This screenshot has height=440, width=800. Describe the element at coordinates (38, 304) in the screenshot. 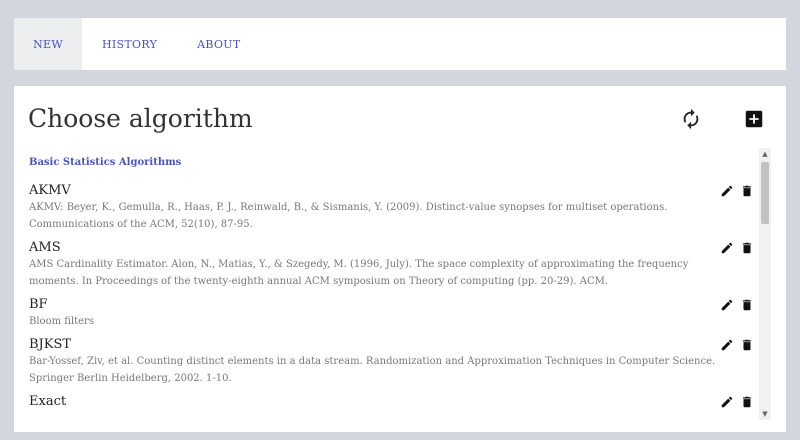

I see `algorithm-name: BF` at that location.